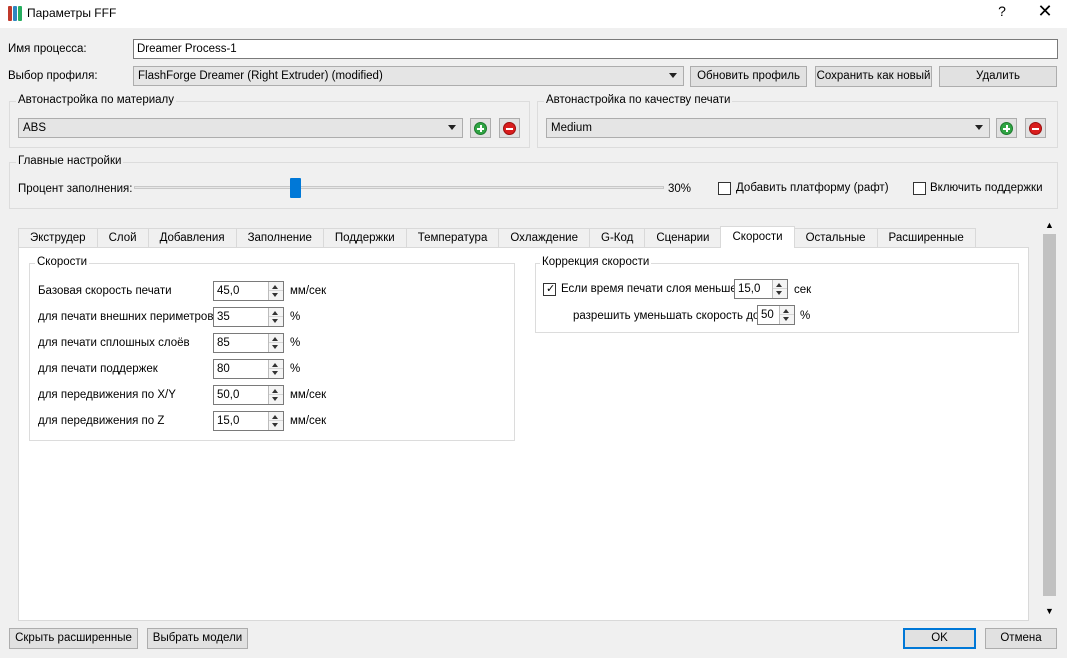  Describe the element at coordinates (62, 262) in the screenshot. I see `speeds-group-title: Скорости` at that location.